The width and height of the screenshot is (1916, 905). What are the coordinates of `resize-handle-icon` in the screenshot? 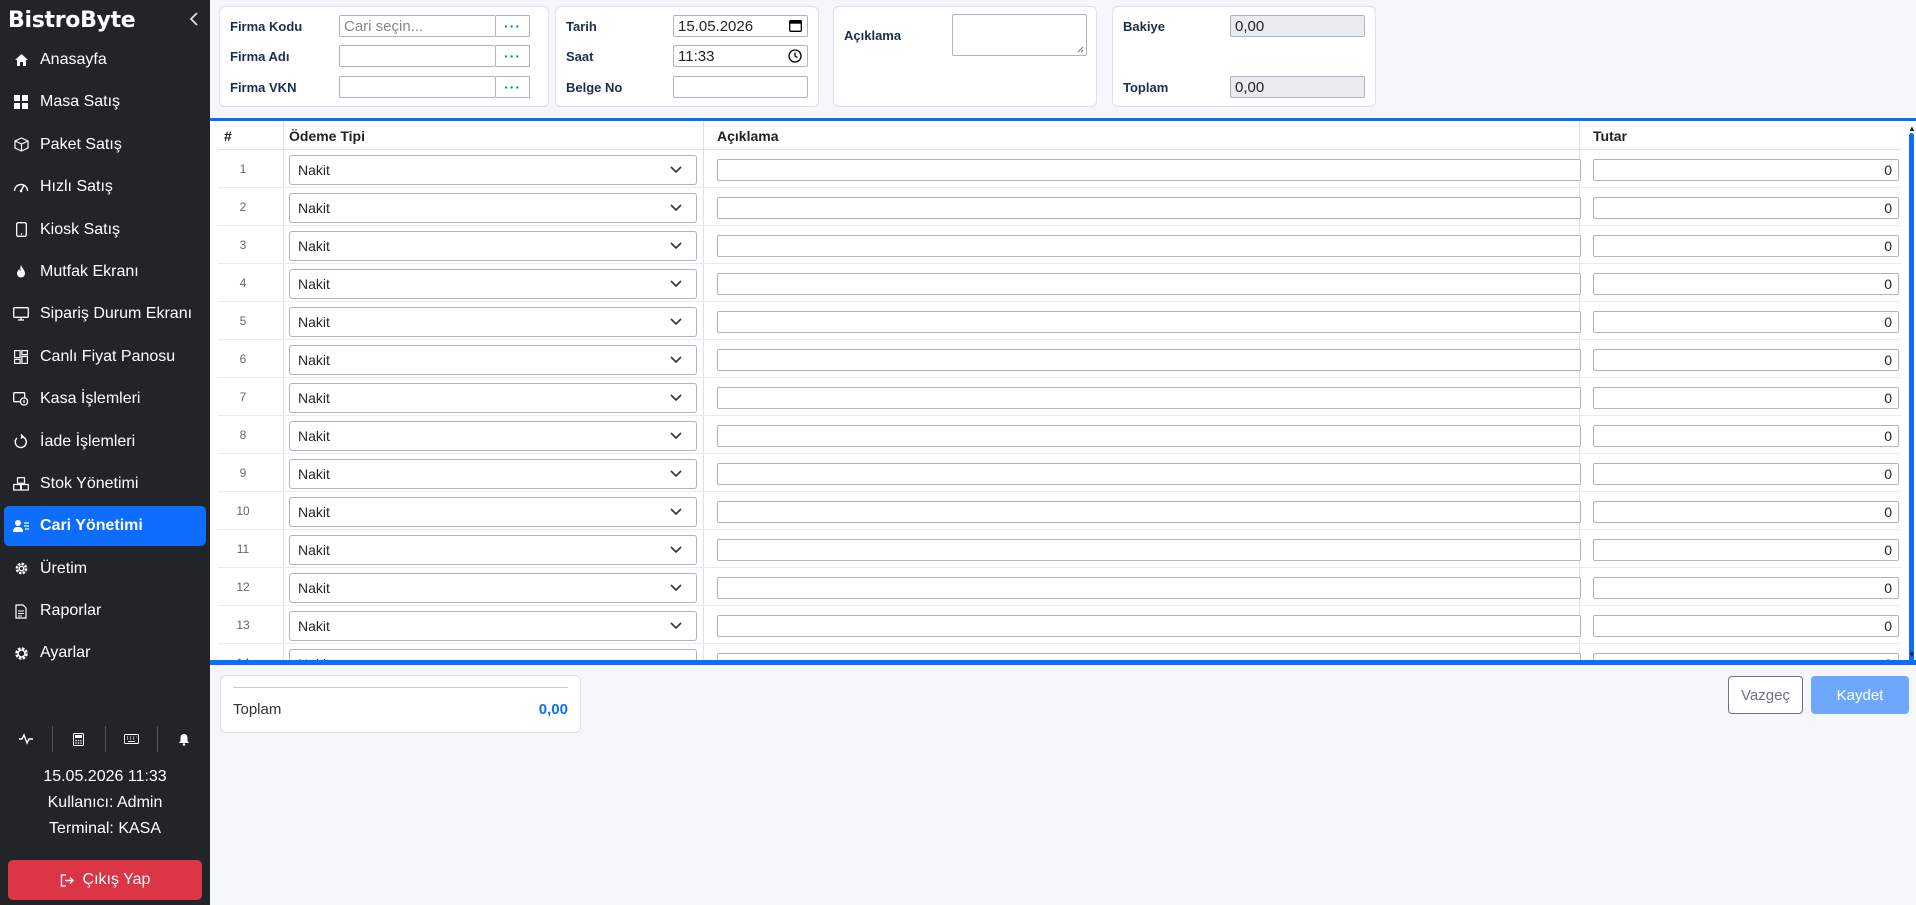 It's located at (1080, 49).